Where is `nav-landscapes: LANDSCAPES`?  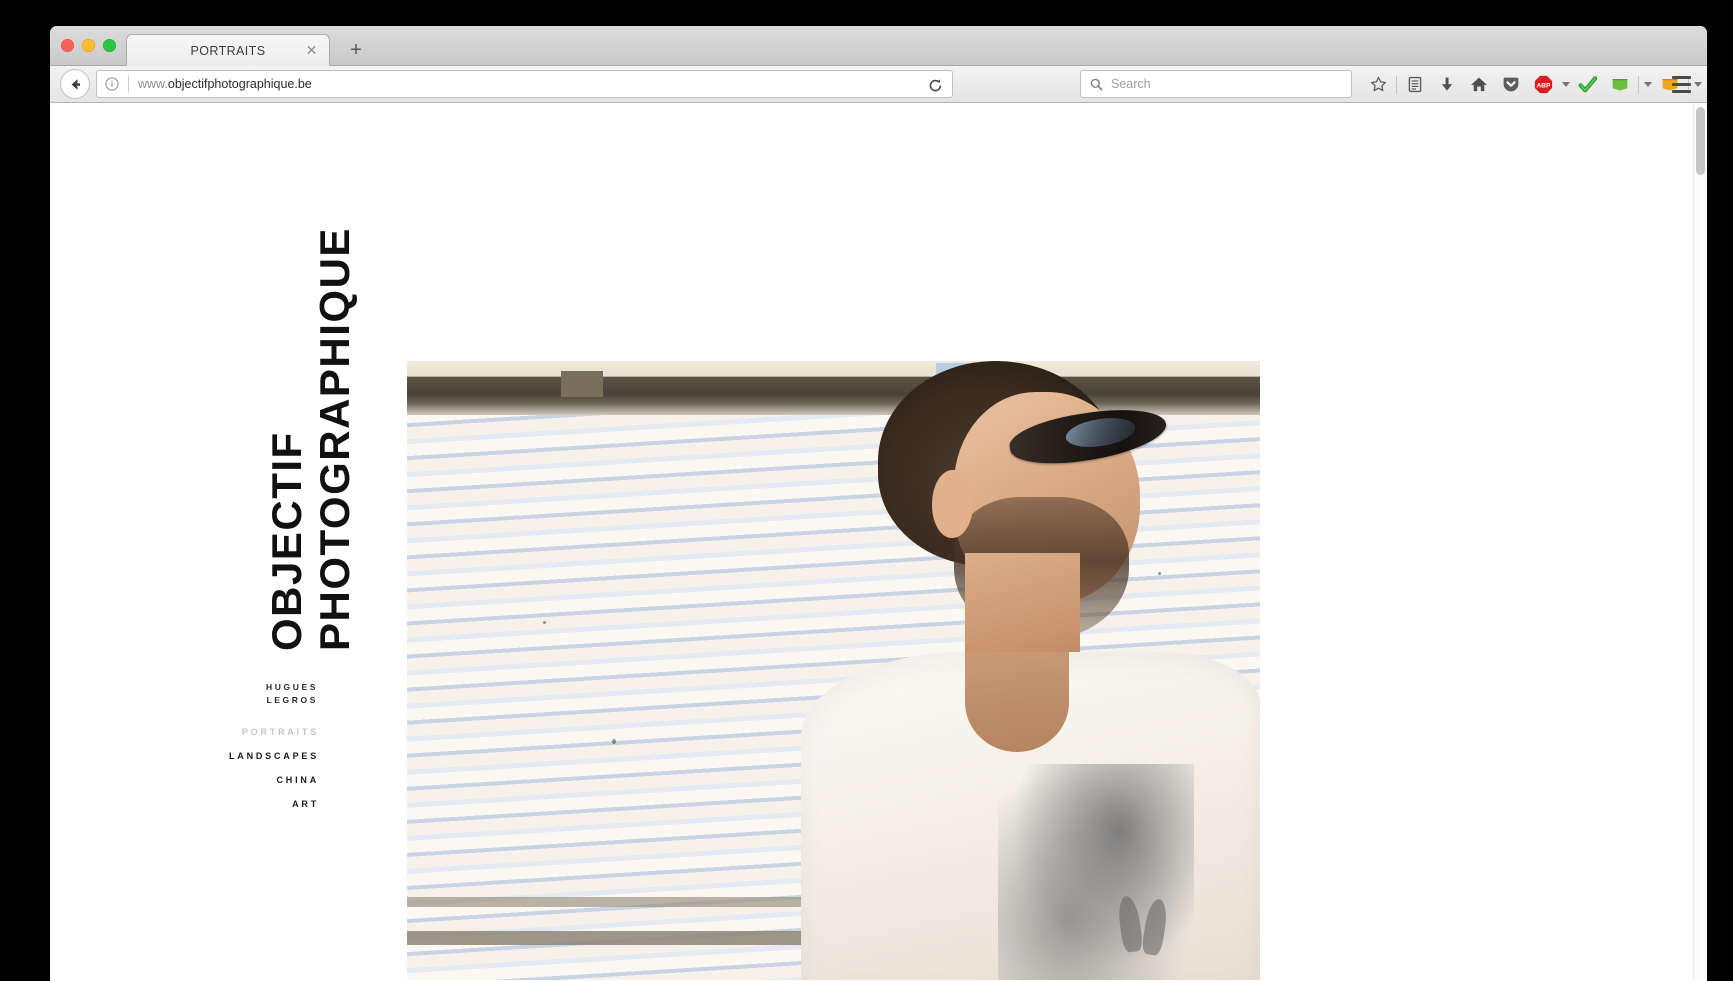
nav-landscapes: LANDSCAPES is located at coordinates (184, 756).